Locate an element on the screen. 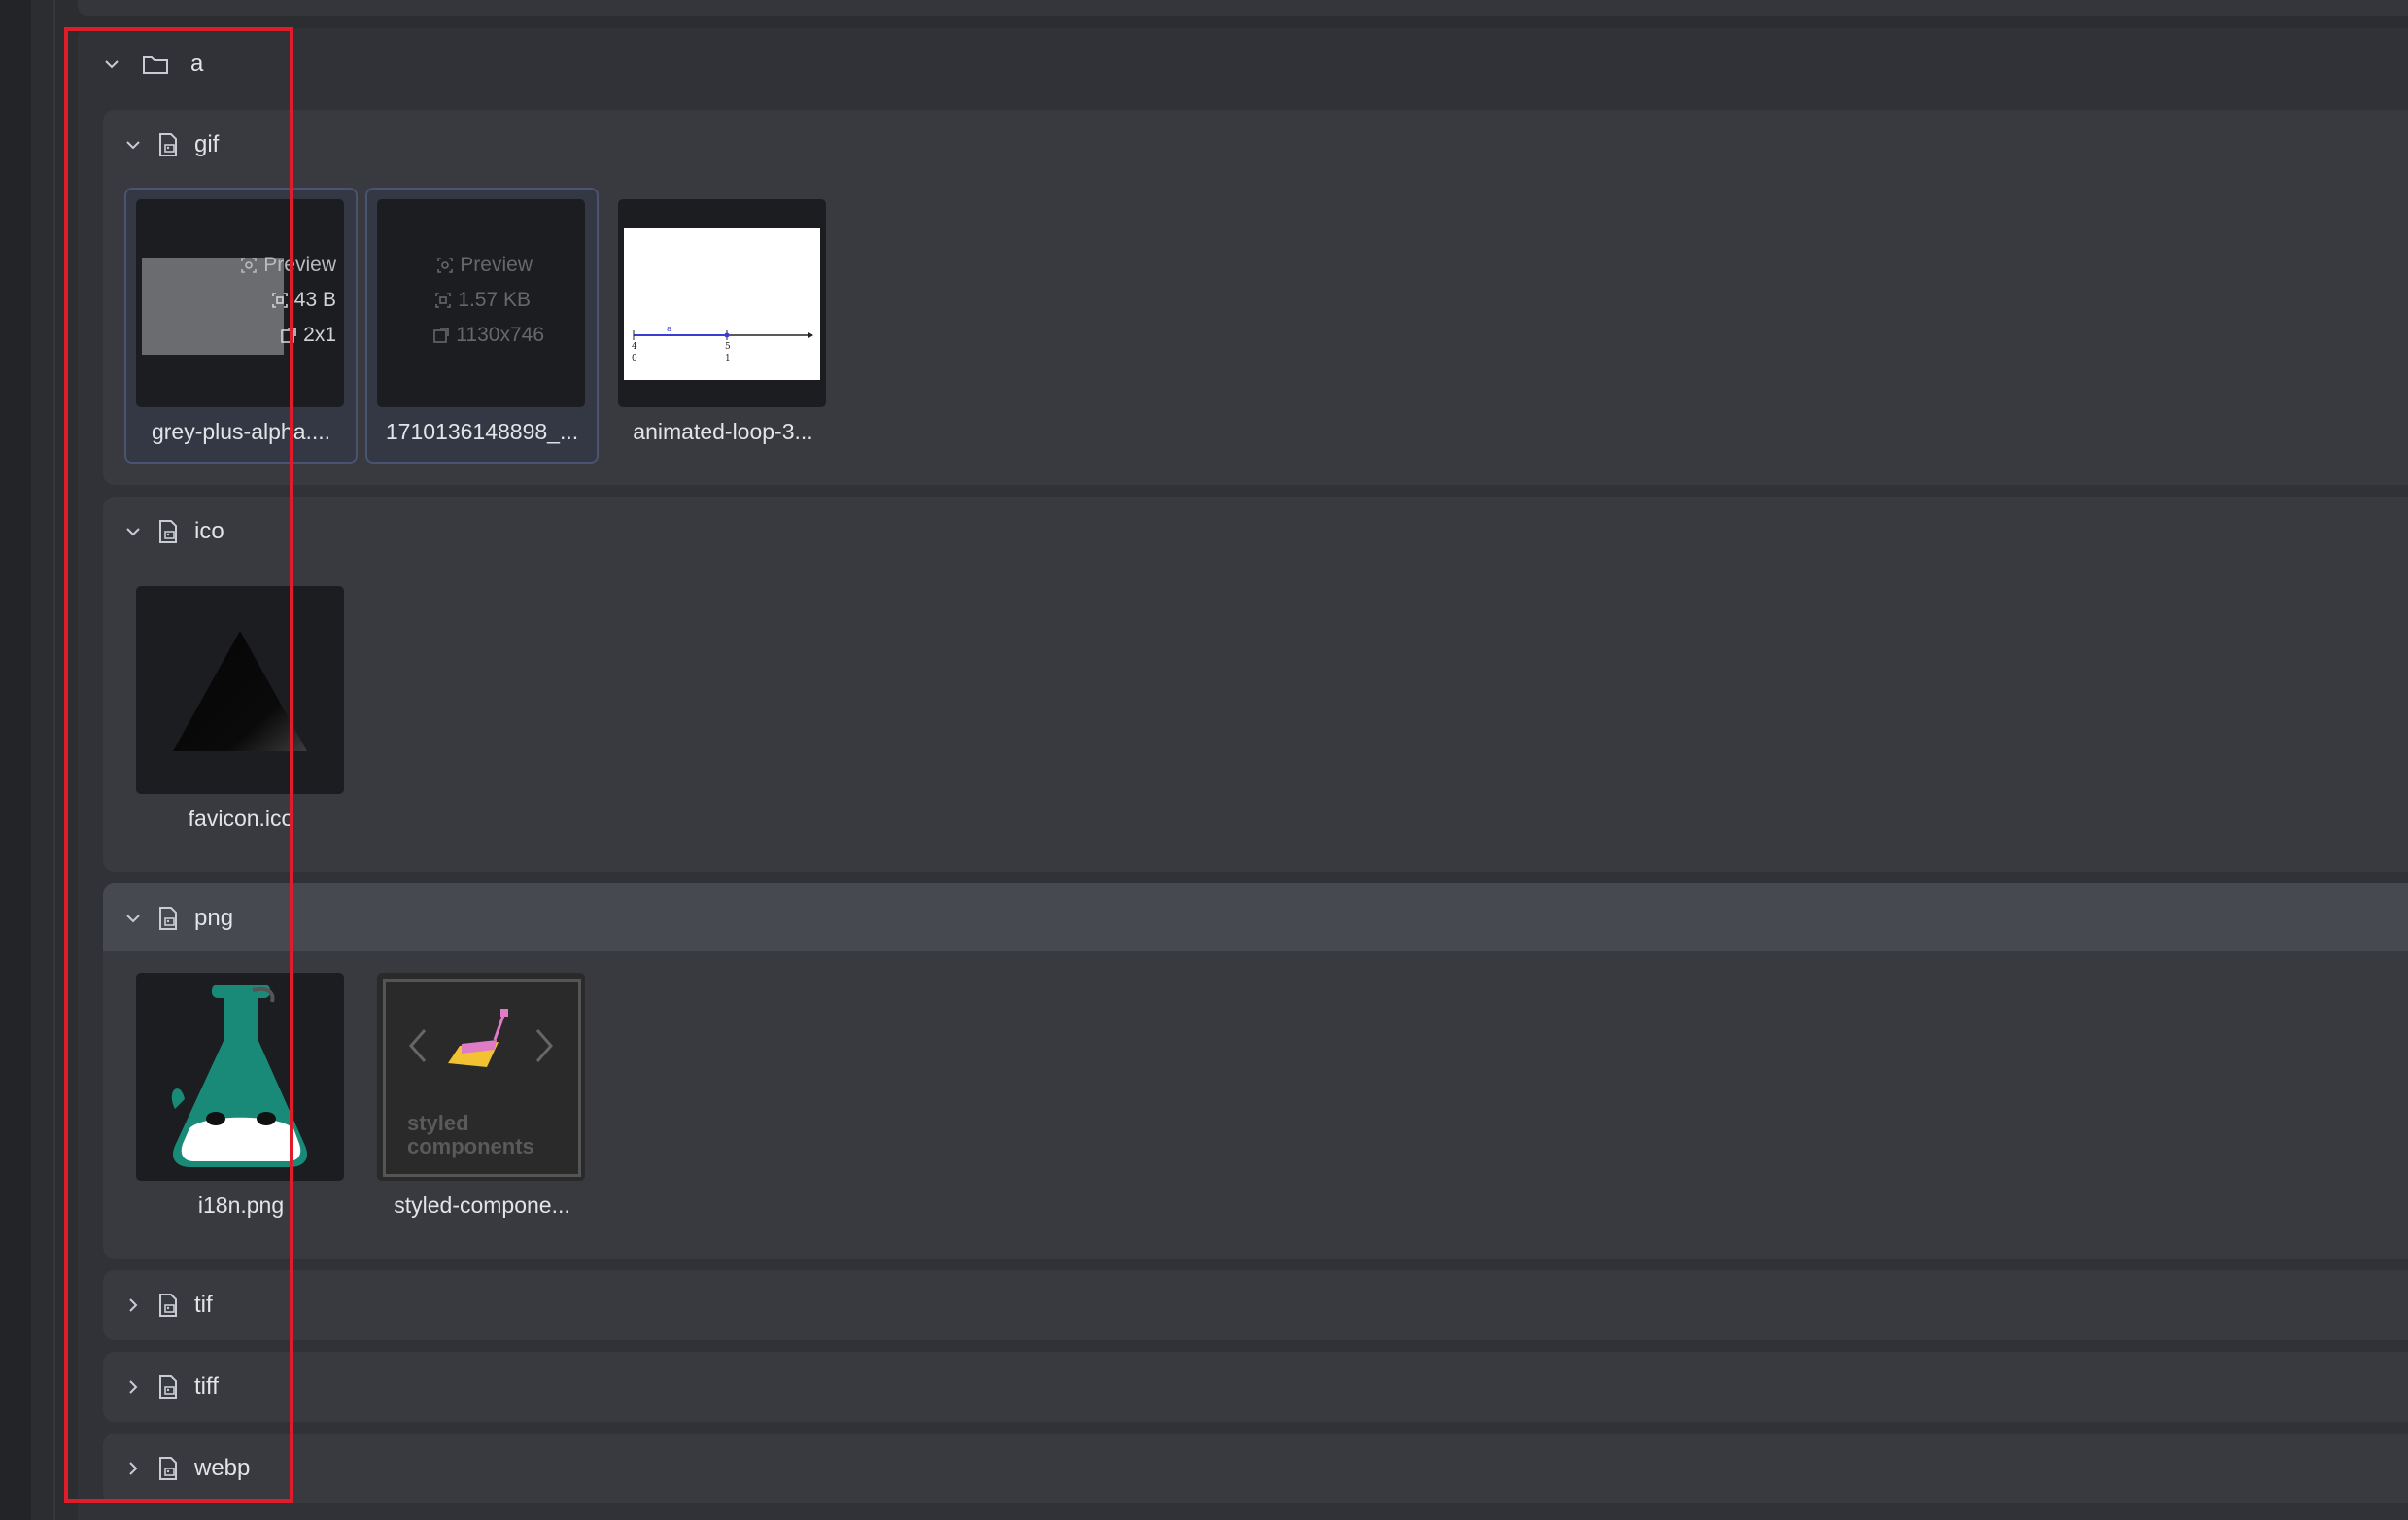 The height and width of the screenshot is (1520, 2408). group-label: webp is located at coordinates (223, 1468).